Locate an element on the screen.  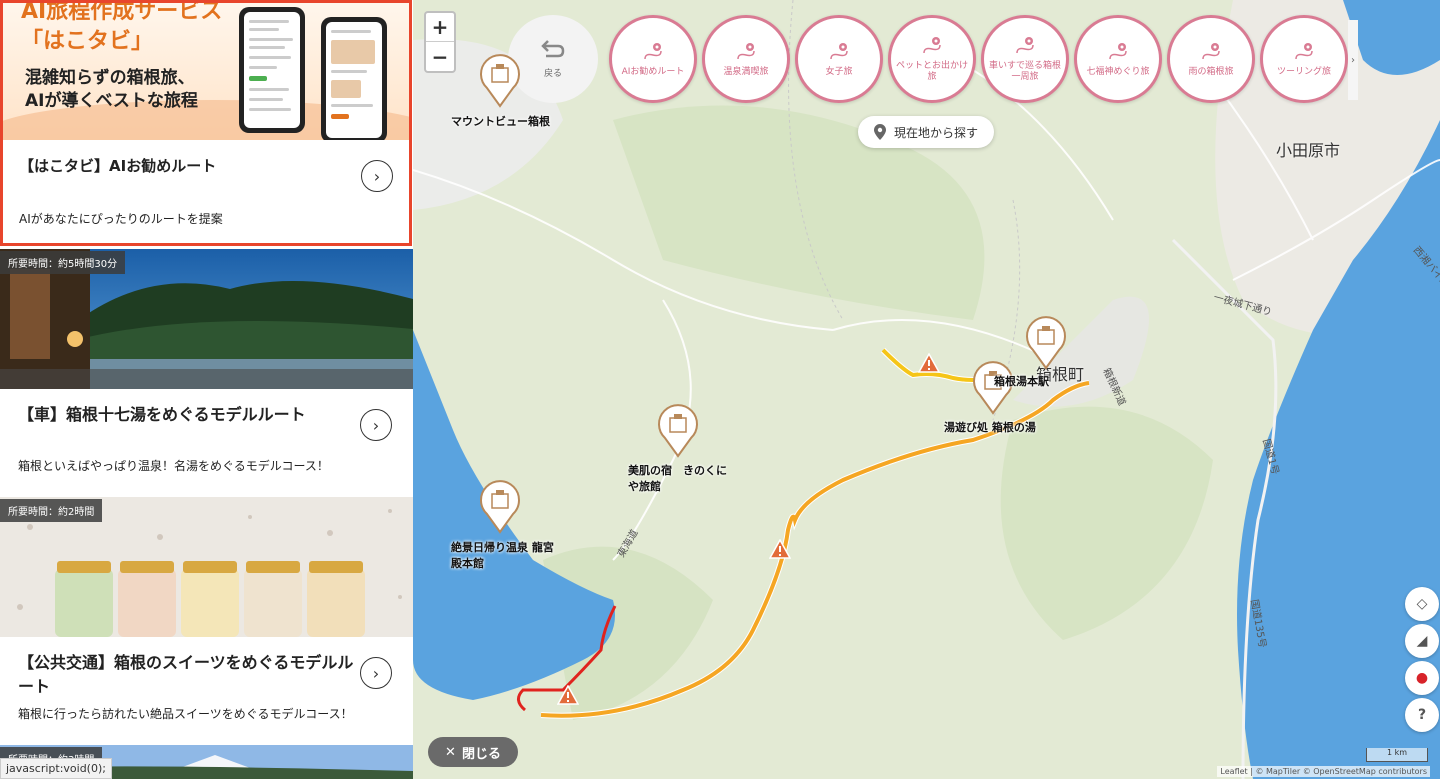
poi-label-yuasobidokoro: 湯遊び処 箱根の湯 is located at coordinates (990, 427).